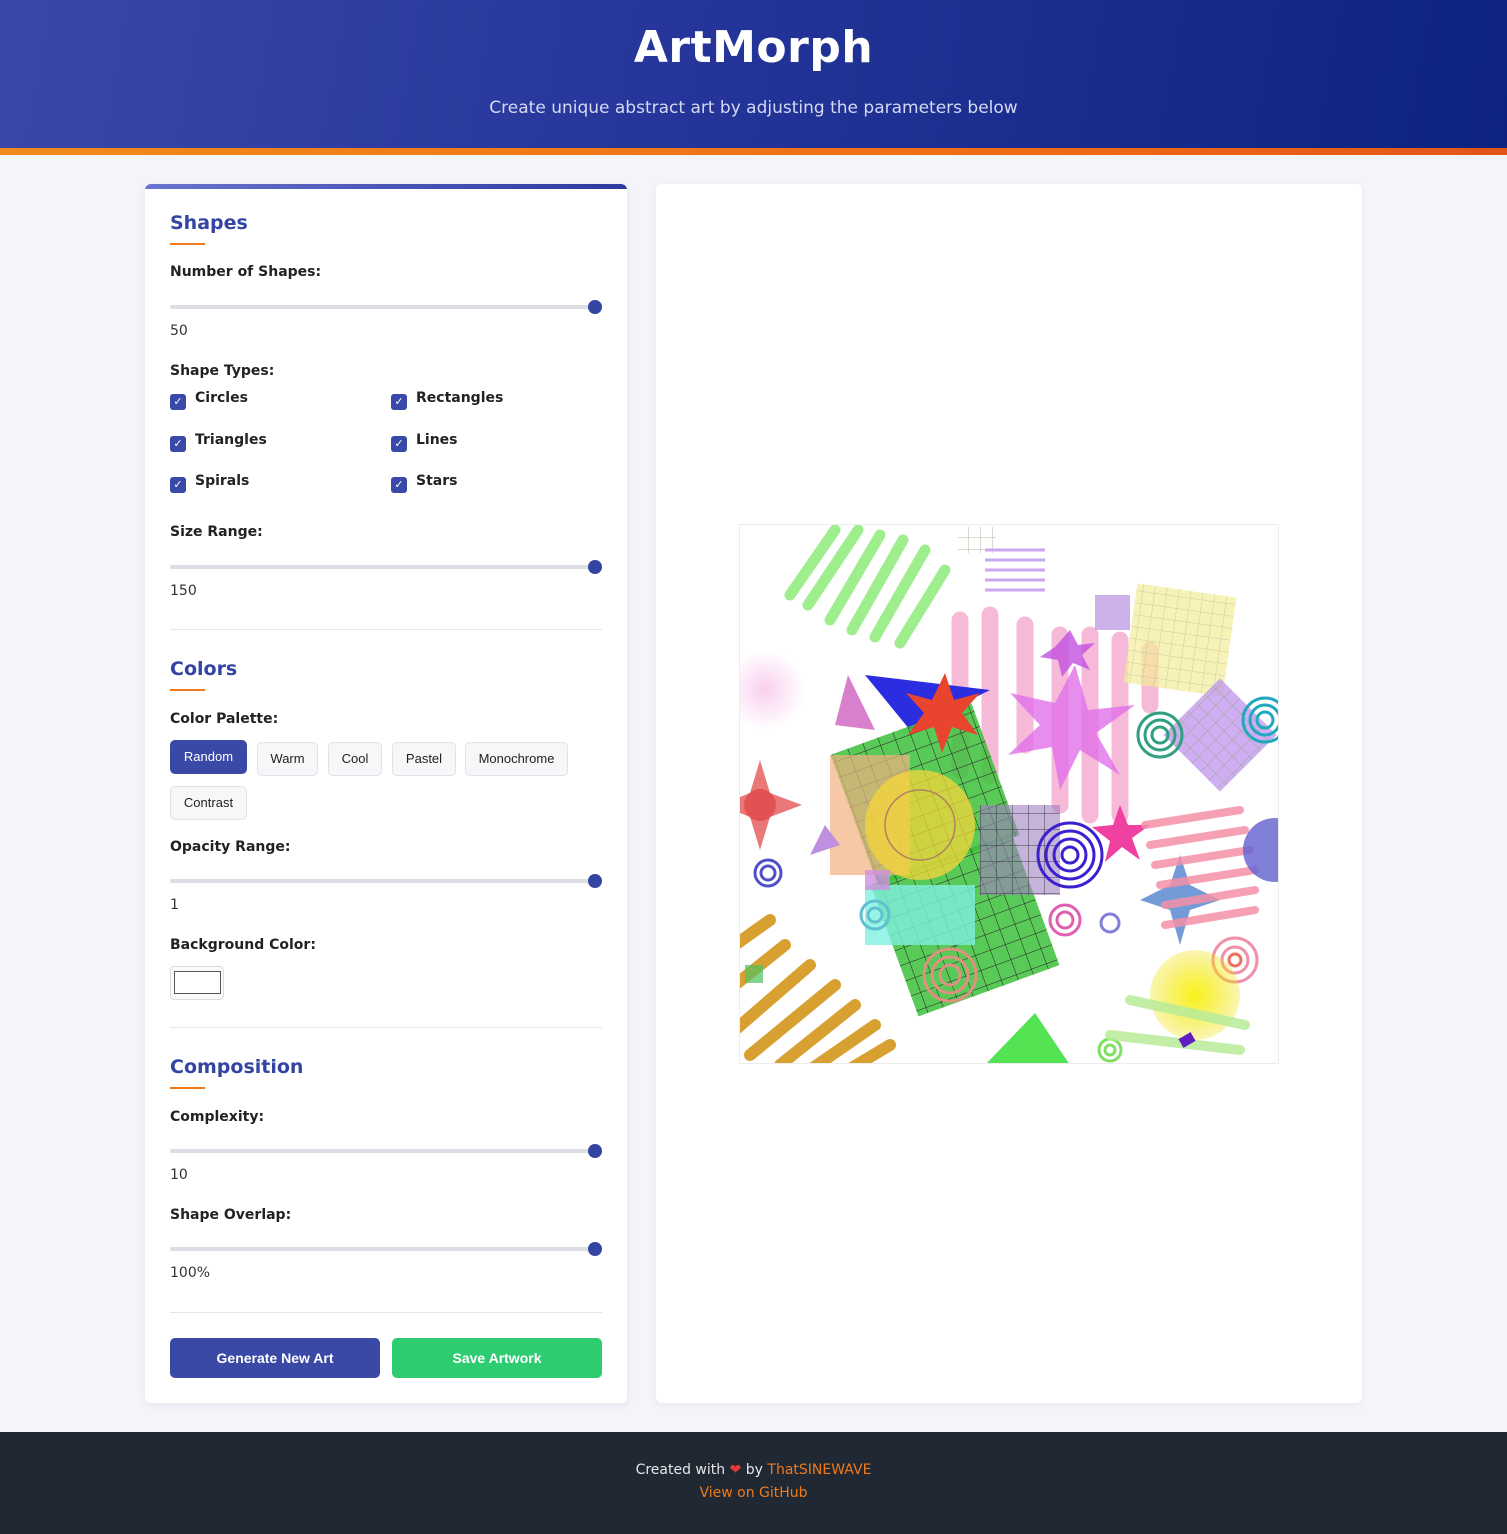 Image resolution: width=1507 pixels, height=1534 pixels. I want to click on background-color-picker, so click(197, 983).